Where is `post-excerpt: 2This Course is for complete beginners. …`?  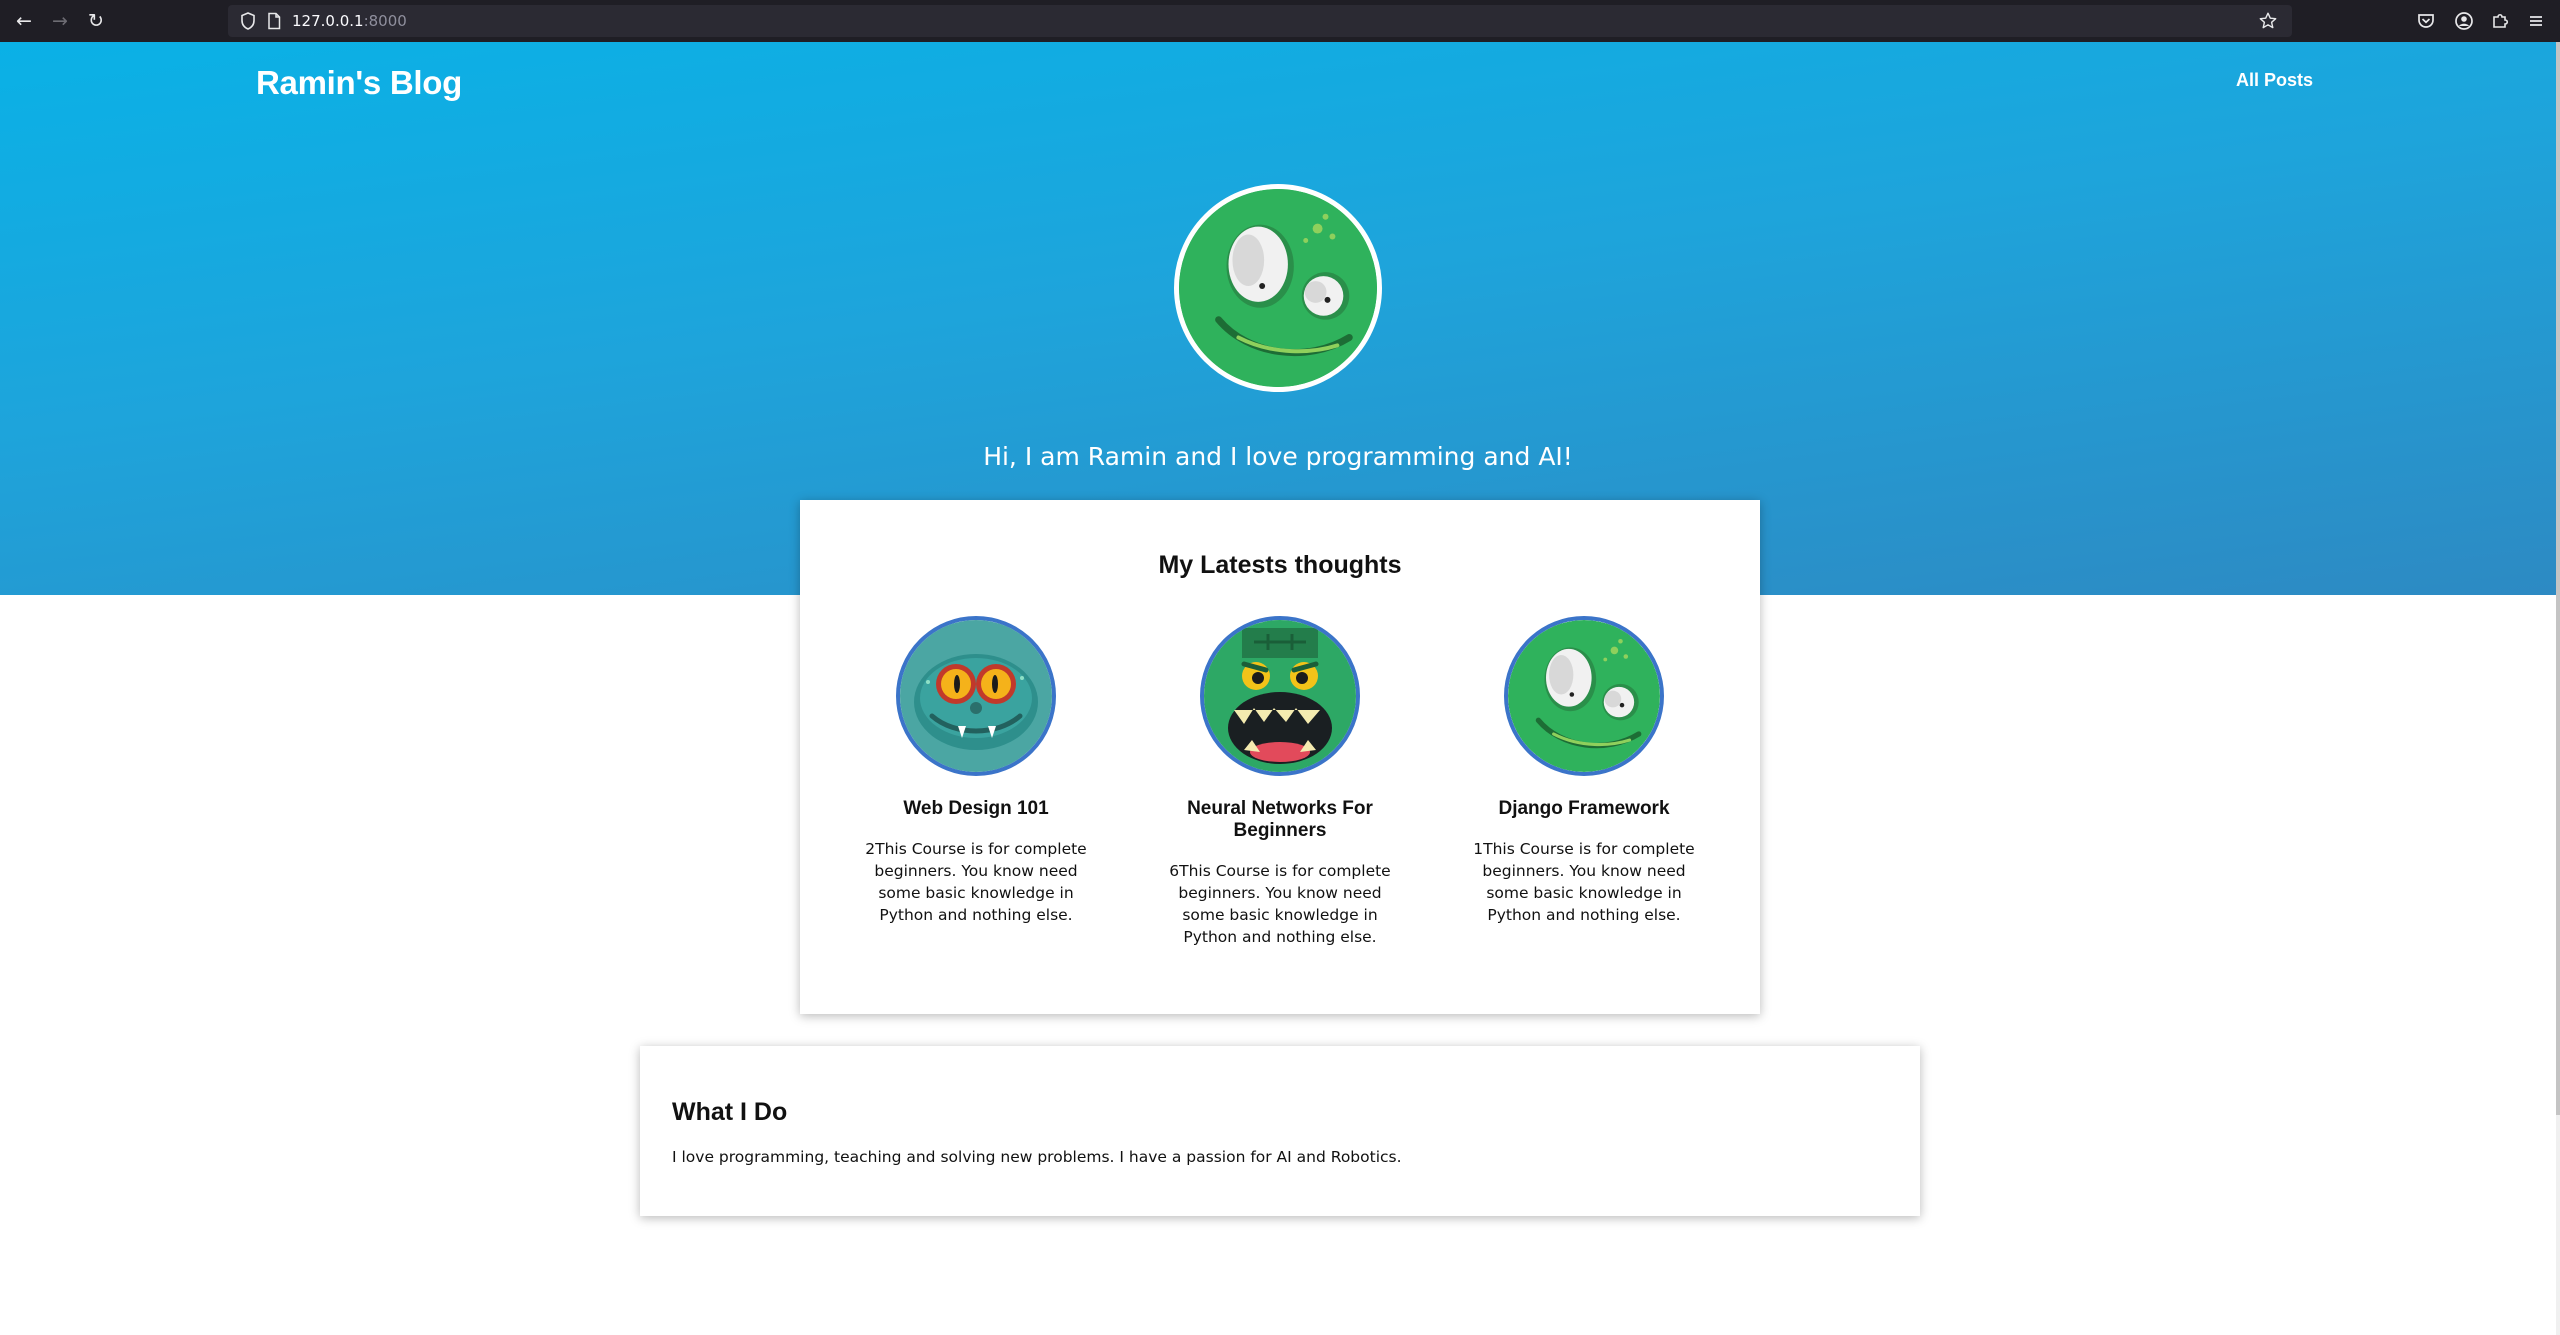 post-excerpt: 2This Course is for complete beginners. … is located at coordinates (976, 882).